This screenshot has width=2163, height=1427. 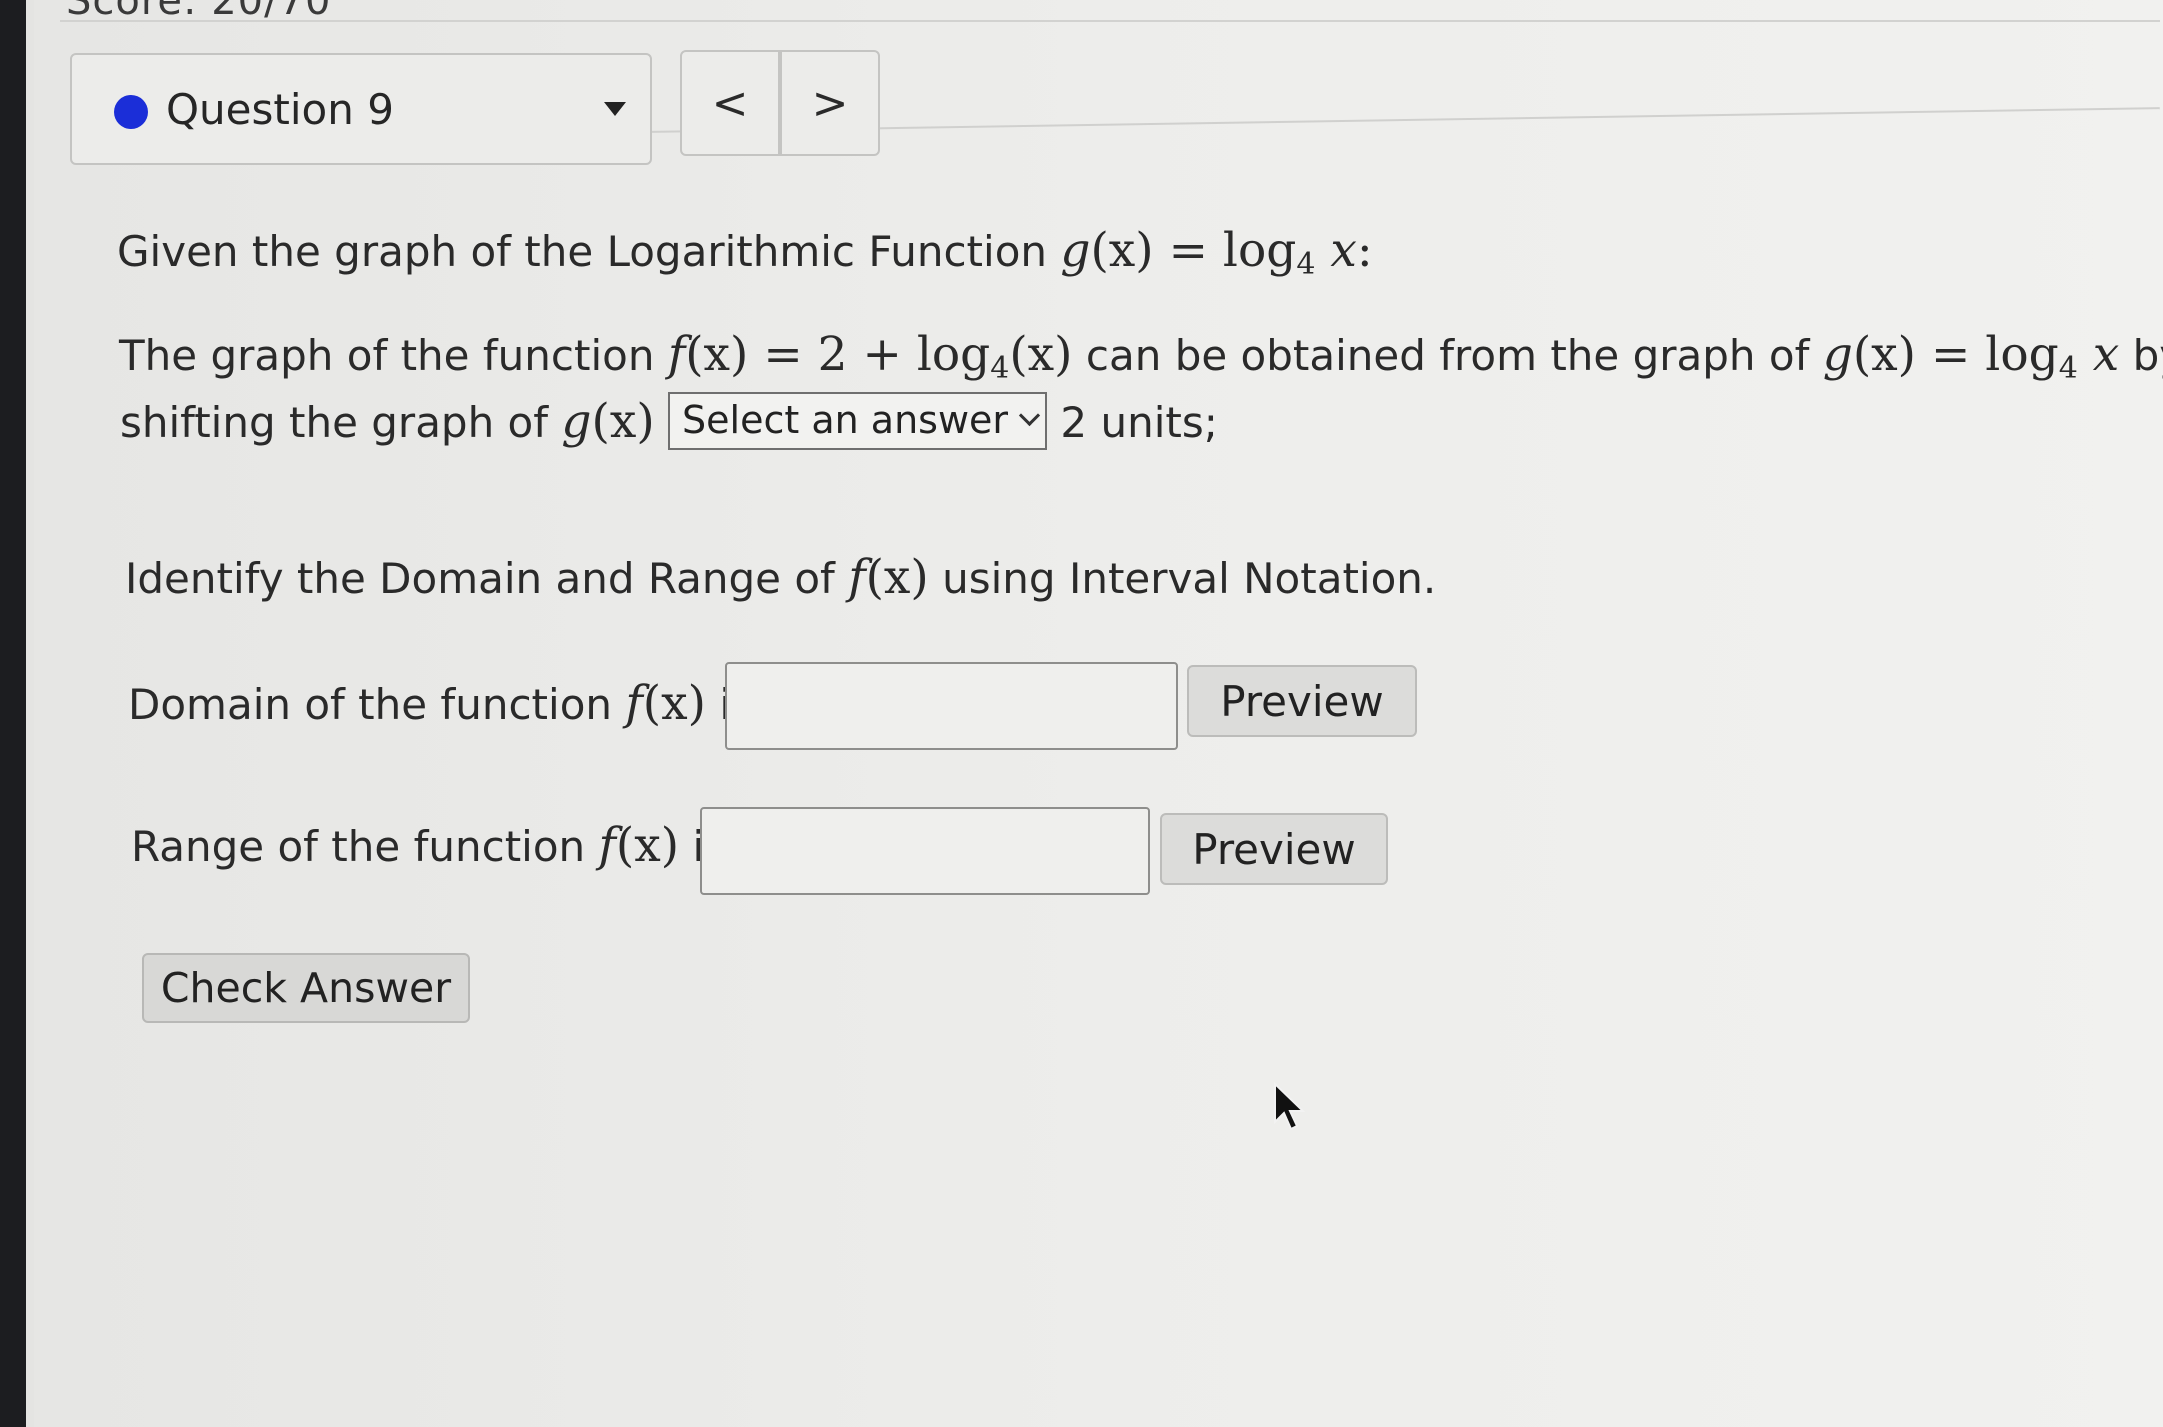 What do you see at coordinates (870, 356) in the screenshot?
I see `f-formula: f(x) = 2 + log4(x)` at bounding box center [870, 356].